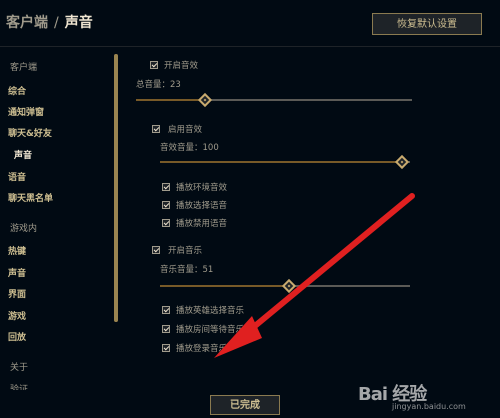  I want to click on sidebar-item-general: 综合, so click(17, 90).